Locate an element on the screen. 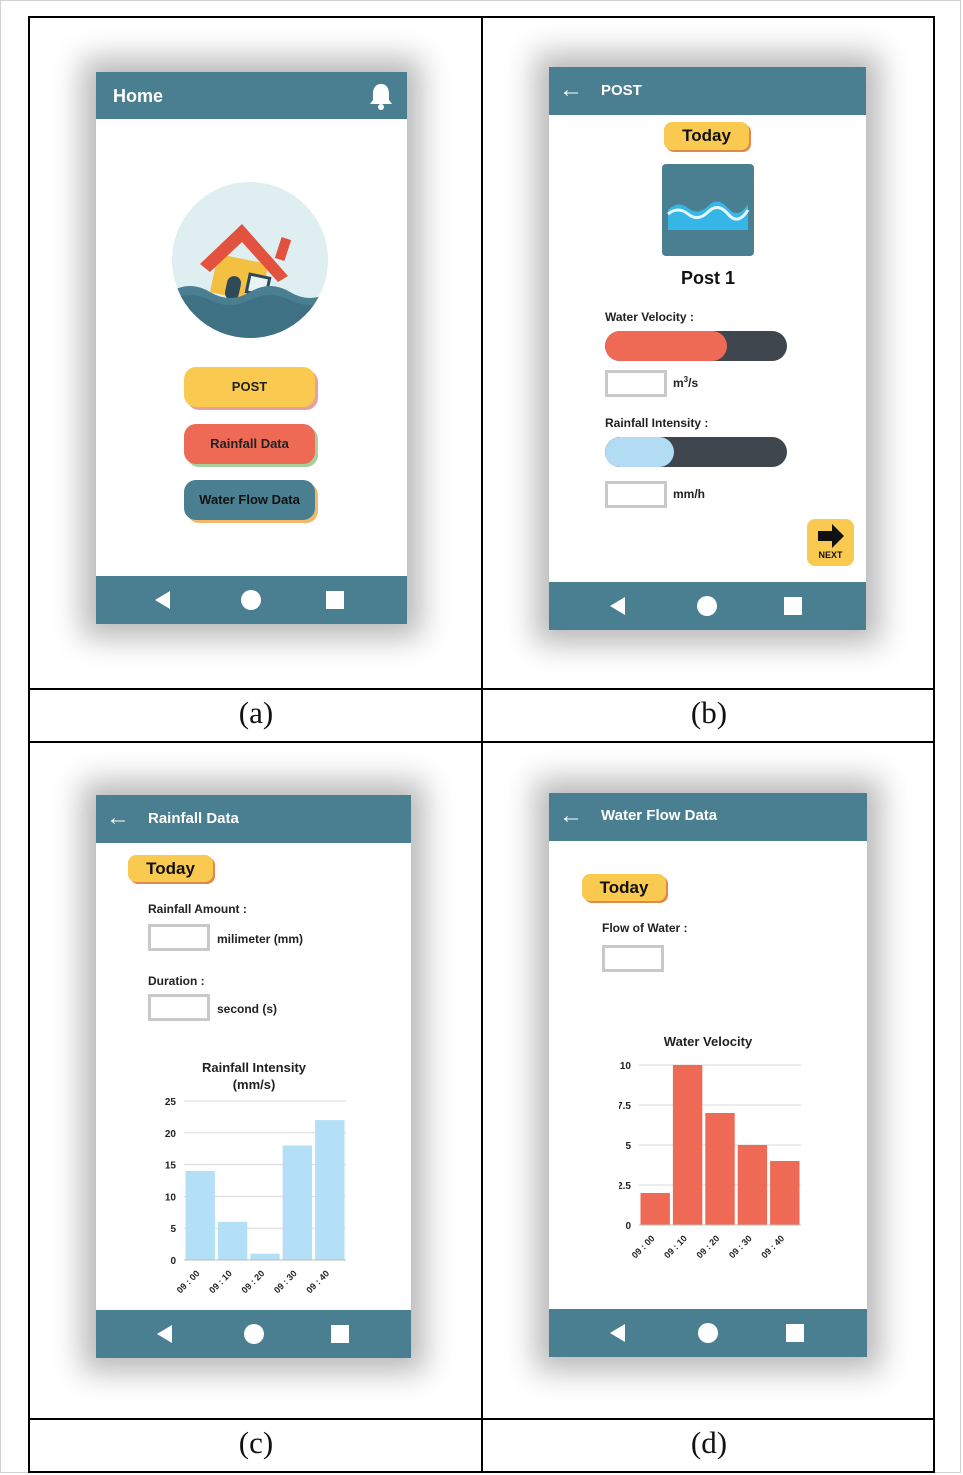 The height and width of the screenshot is (1475, 963). grid-line-middle is located at coordinates (482, 744).